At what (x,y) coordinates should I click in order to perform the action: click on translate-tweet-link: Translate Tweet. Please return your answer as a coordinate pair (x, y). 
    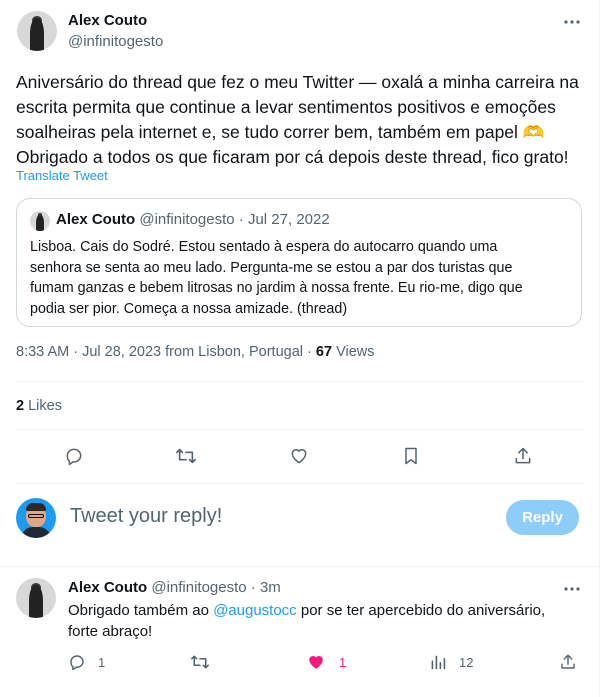
    Looking at the image, I should click on (62, 175).